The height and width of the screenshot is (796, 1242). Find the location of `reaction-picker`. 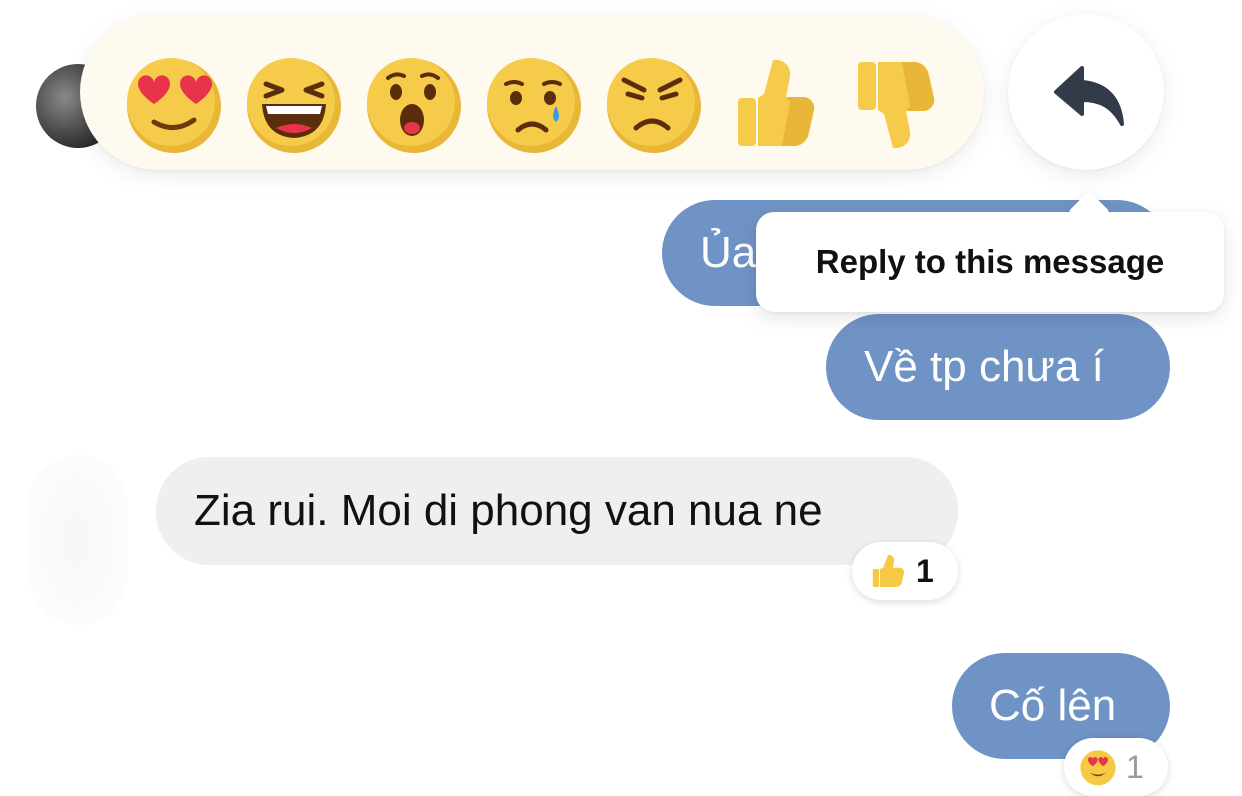

reaction-picker is located at coordinates (532, 92).